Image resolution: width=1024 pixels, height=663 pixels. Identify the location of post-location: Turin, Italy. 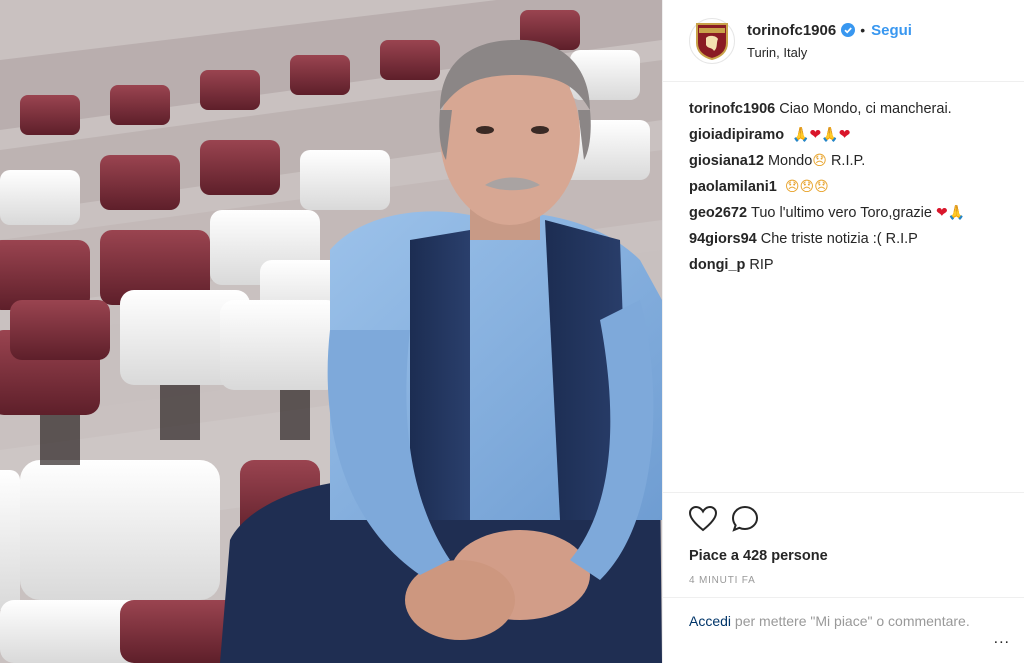
(829, 52).